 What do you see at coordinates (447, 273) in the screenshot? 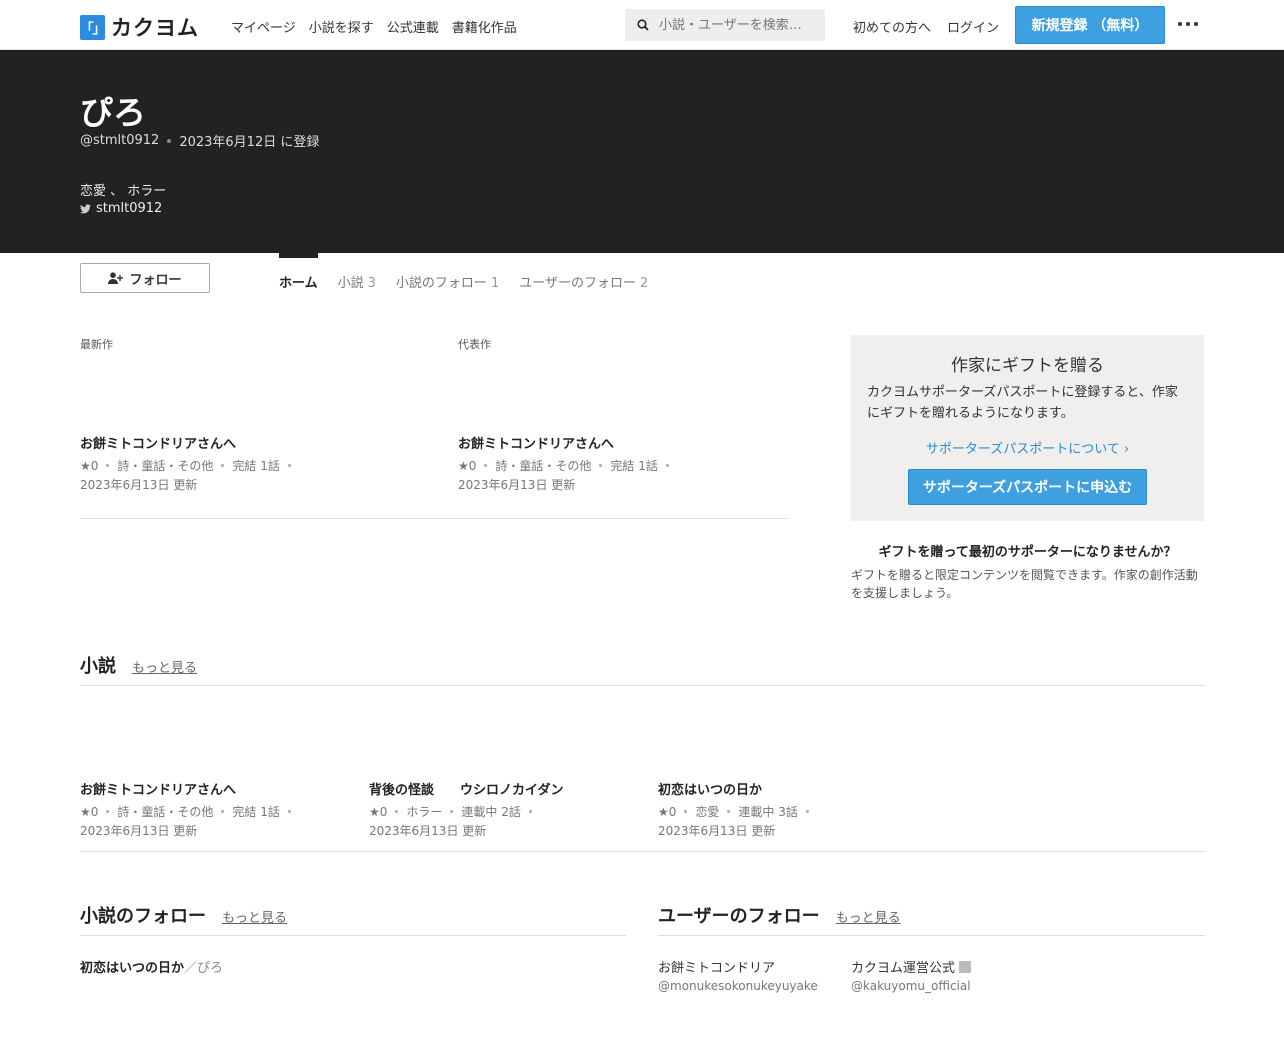
I see `tab-followed-novels: 小説のフォロー 1` at bounding box center [447, 273].